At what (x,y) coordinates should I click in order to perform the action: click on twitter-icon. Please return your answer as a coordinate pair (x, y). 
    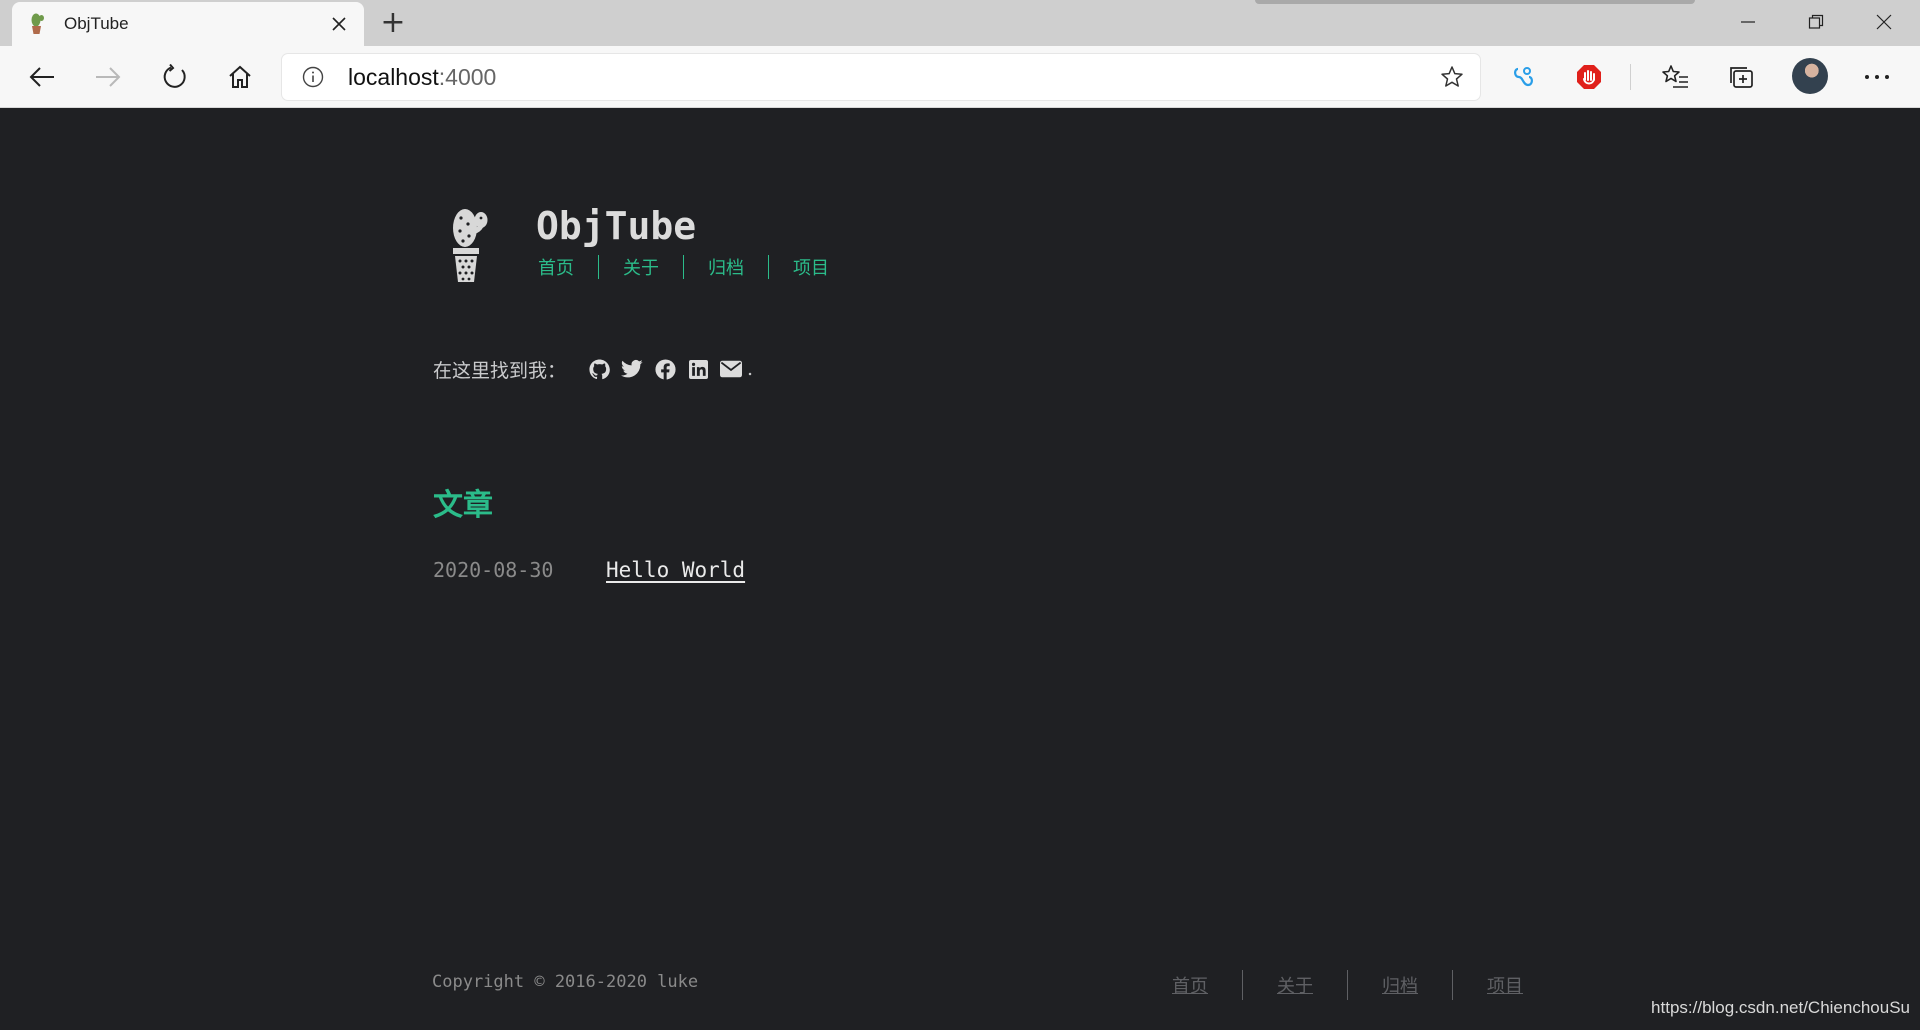
    Looking at the image, I should click on (632, 369).